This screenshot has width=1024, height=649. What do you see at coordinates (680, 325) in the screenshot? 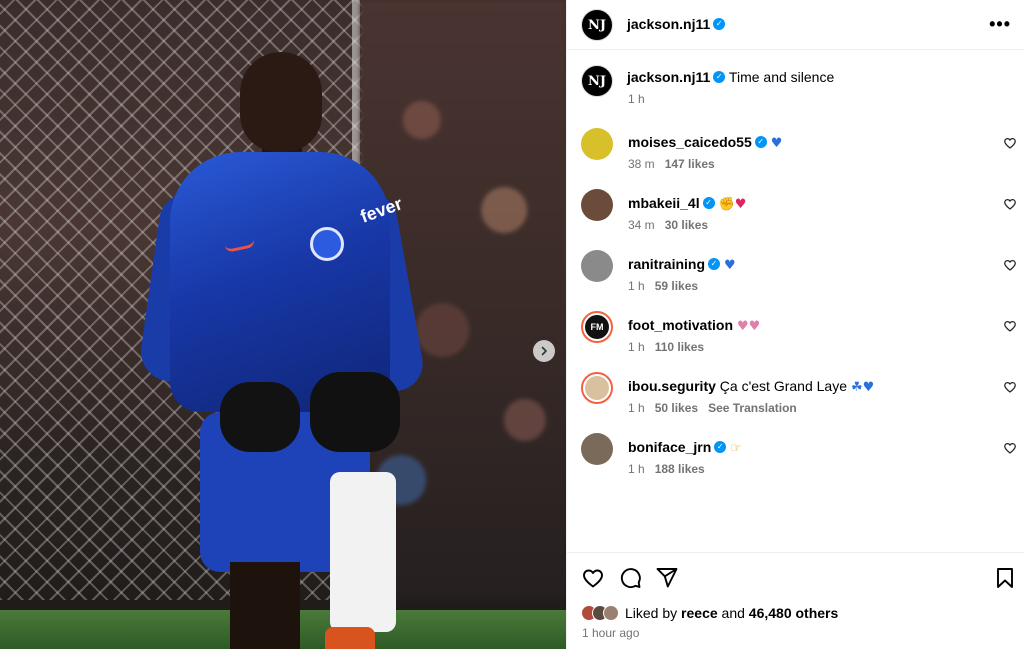
I see `comment-username: foot_motivation` at bounding box center [680, 325].